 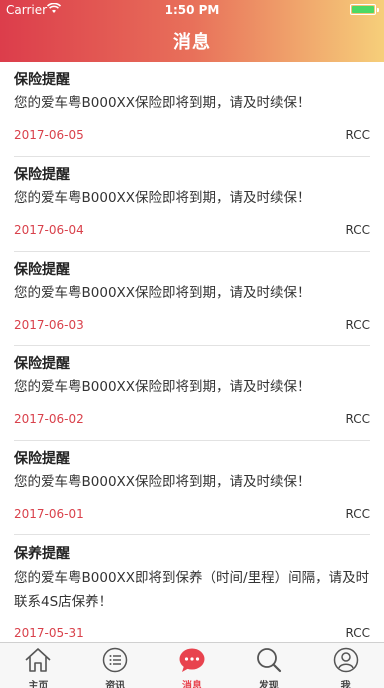 I want to click on message-date: 2017-06-01, so click(x=49, y=514).